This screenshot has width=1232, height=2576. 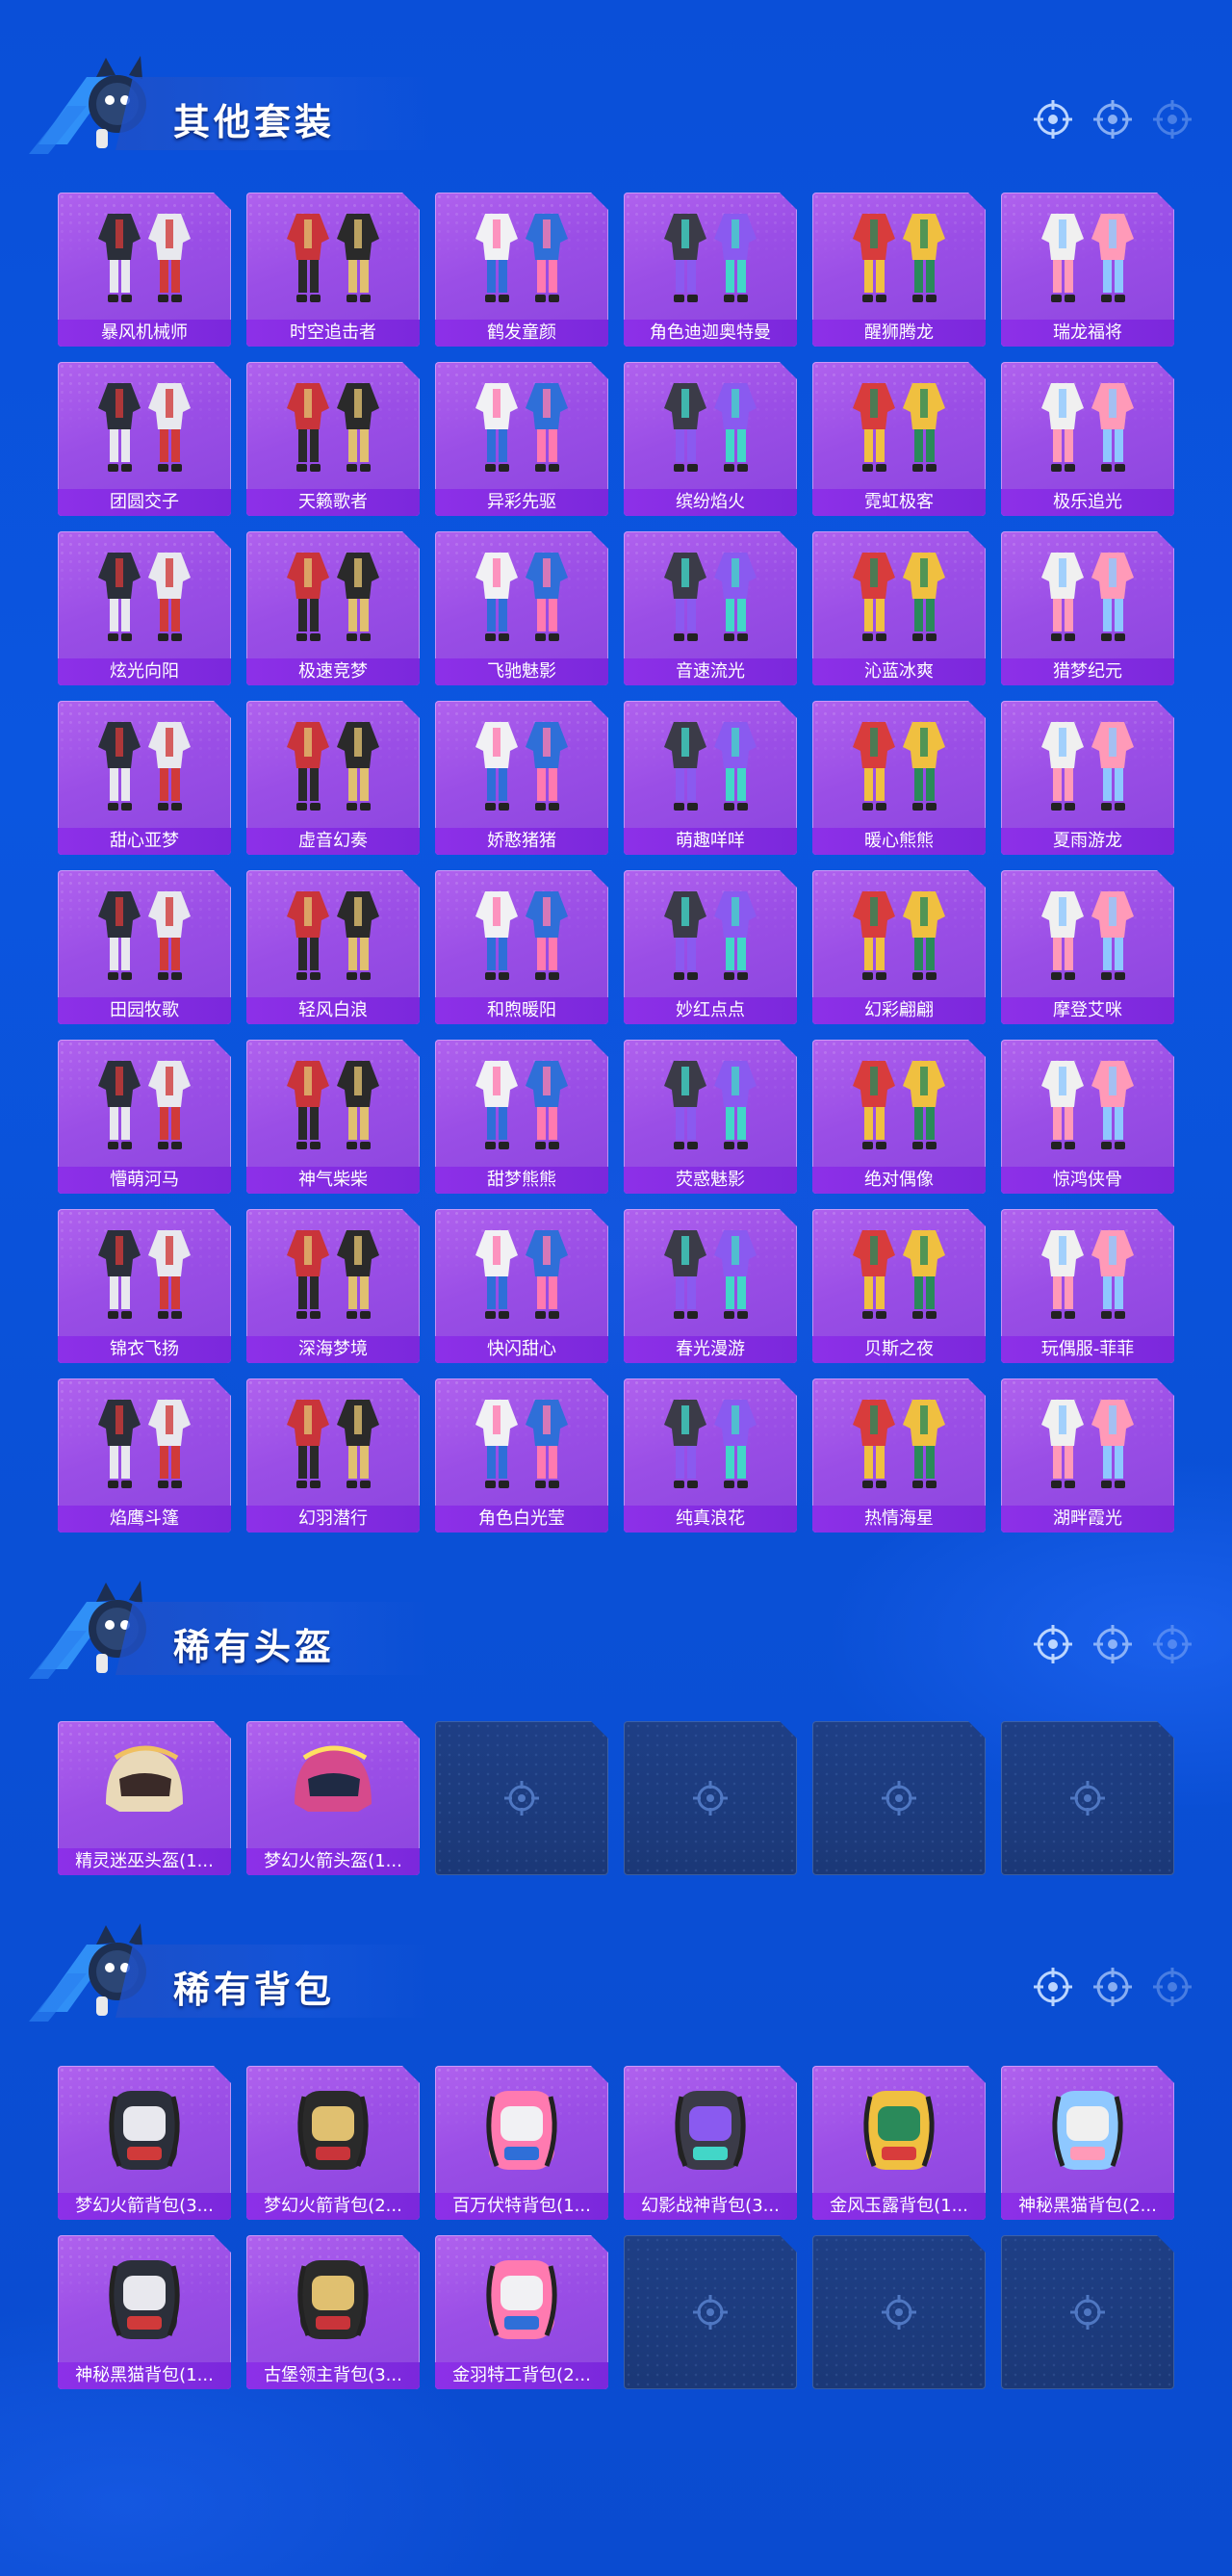 I want to click on item-name: 深海梦境, so click(x=333, y=1350).